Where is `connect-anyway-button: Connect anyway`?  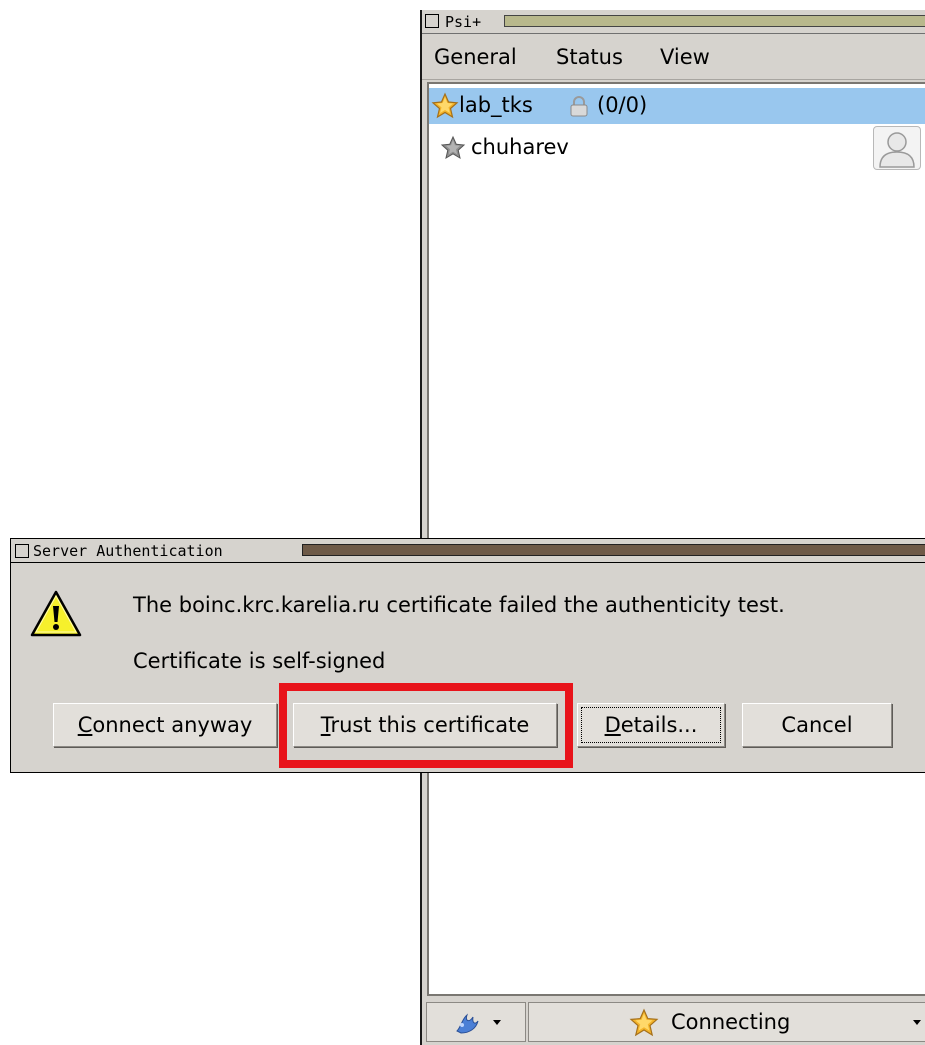 connect-anyway-button: Connect anyway is located at coordinates (165, 725).